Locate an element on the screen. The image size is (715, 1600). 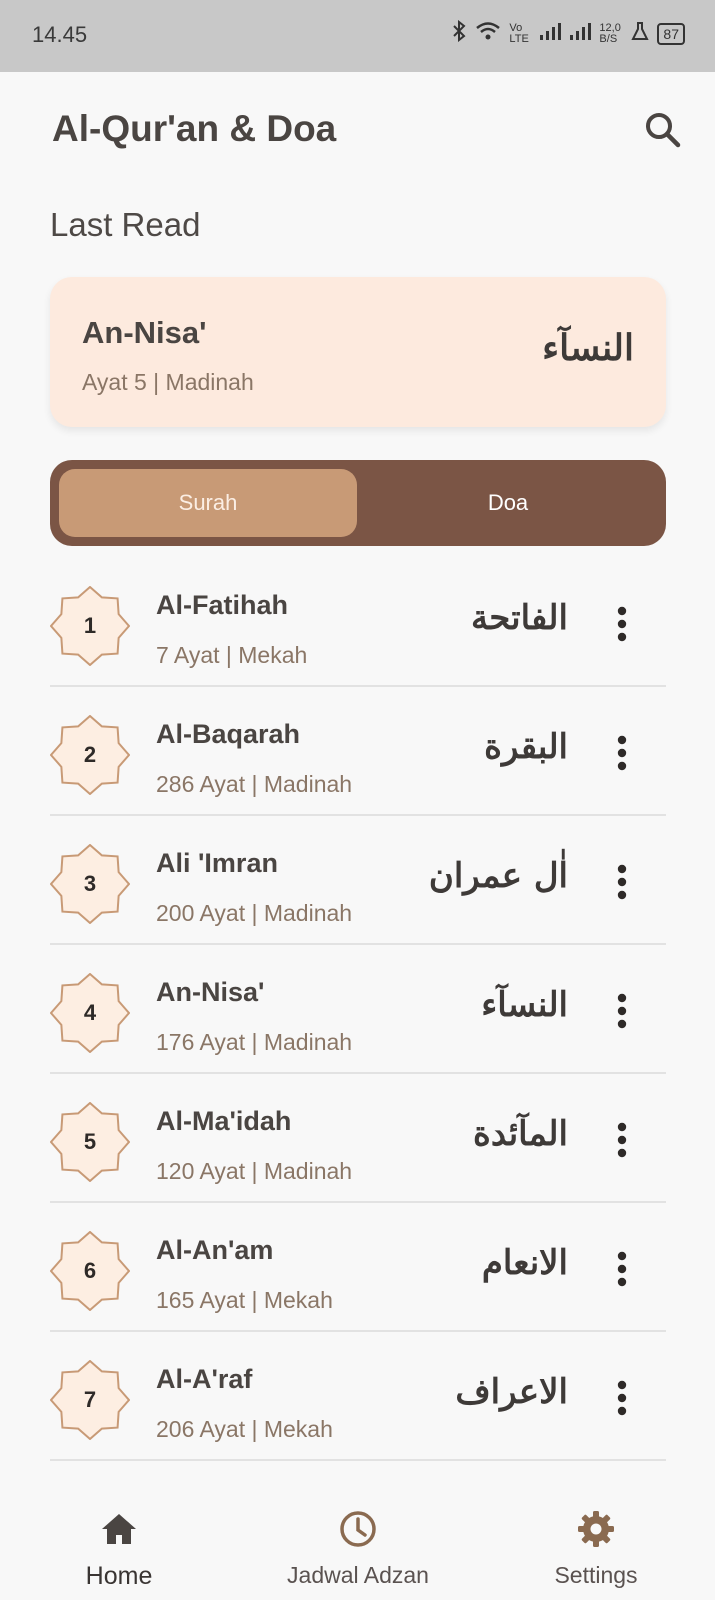
surah-number: 5 is located at coordinates (90, 1141).